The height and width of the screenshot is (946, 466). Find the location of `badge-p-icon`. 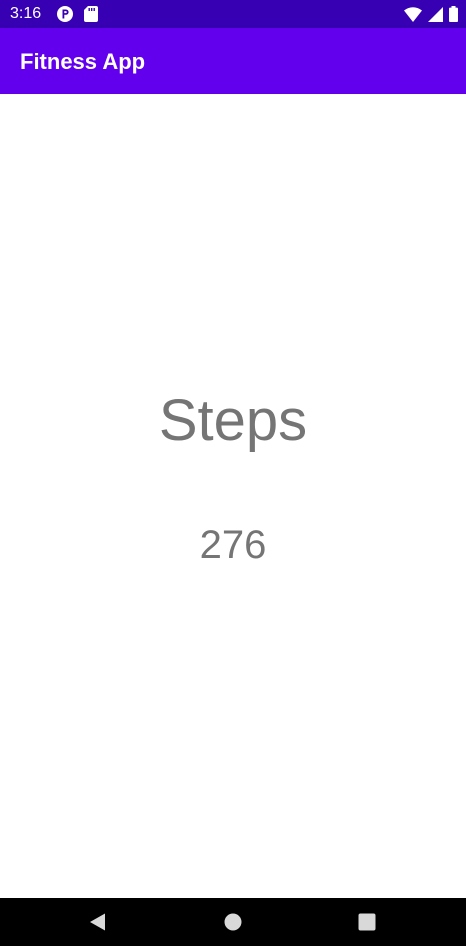

badge-p-icon is located at coordinates (65, 14).